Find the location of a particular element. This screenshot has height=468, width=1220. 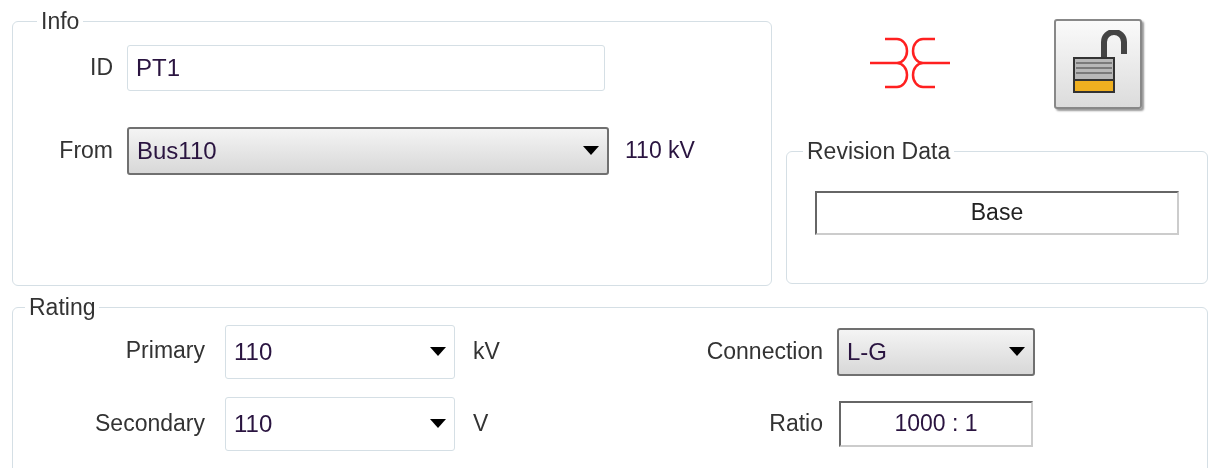

lock-button is located at coordinates (1098, 64).